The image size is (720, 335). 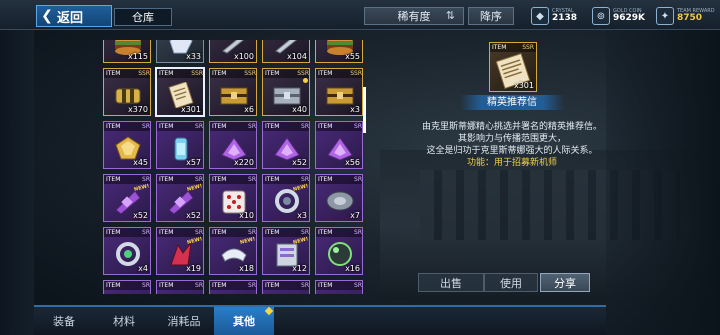 I want to click on use-button: 使用, so click(x=511, y=282).